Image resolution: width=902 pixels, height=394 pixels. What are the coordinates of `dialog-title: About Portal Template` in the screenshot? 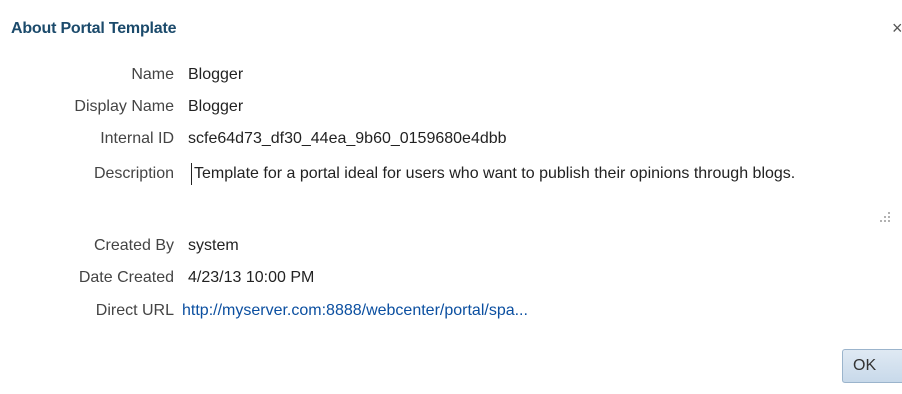 It's located at (94, 28).